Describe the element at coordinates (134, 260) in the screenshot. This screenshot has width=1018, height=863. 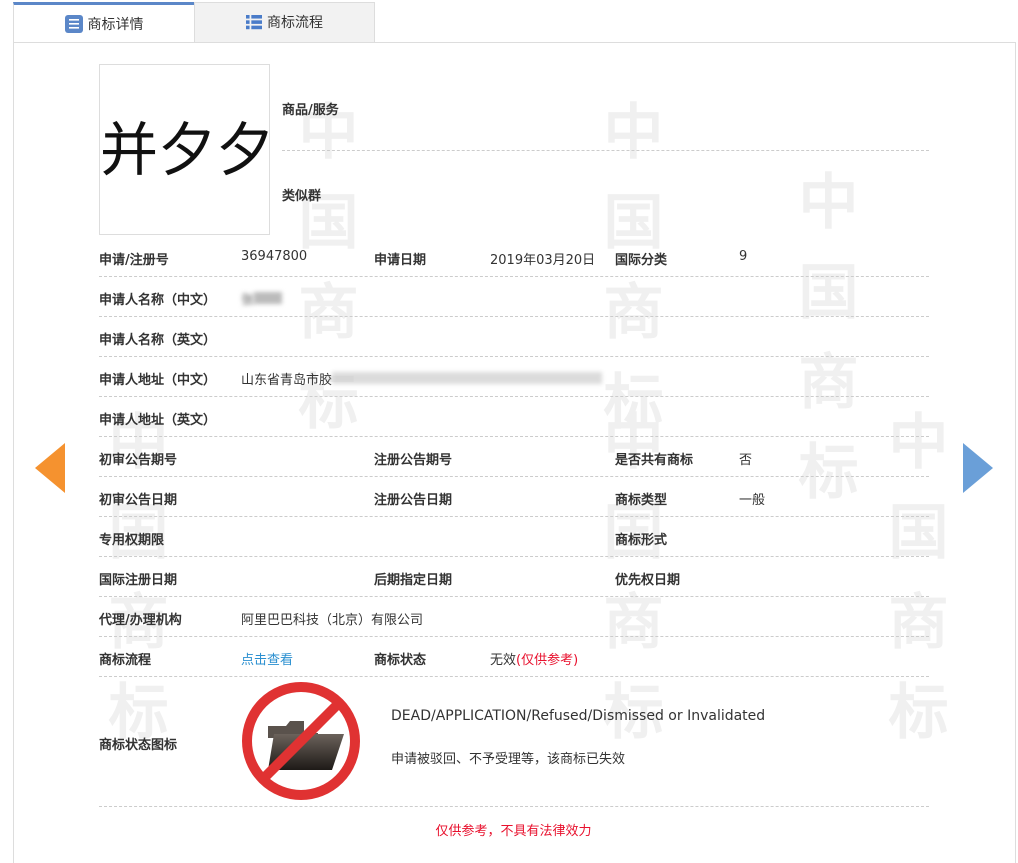
I see `reg-no-label: 申请/注册号` at that location.